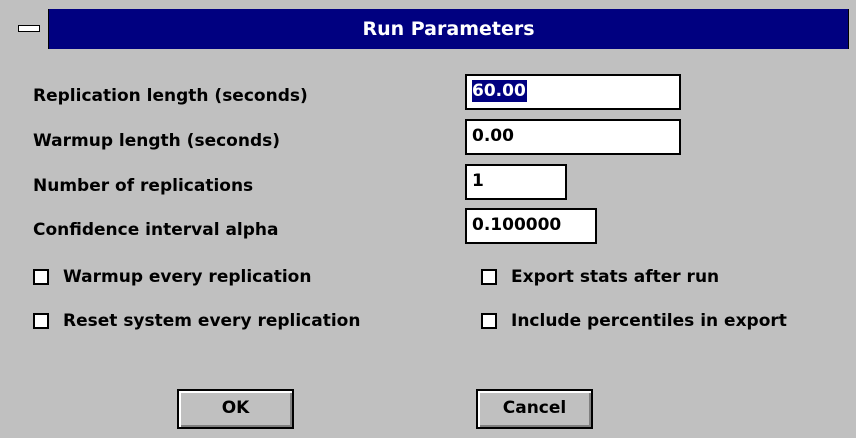 The width and height of the screenshot is (856, 438). Describe the element at coordinates (517, 225) in the screenshot. I see `confidence-interval-alpha-value: 0.100000` at that location.